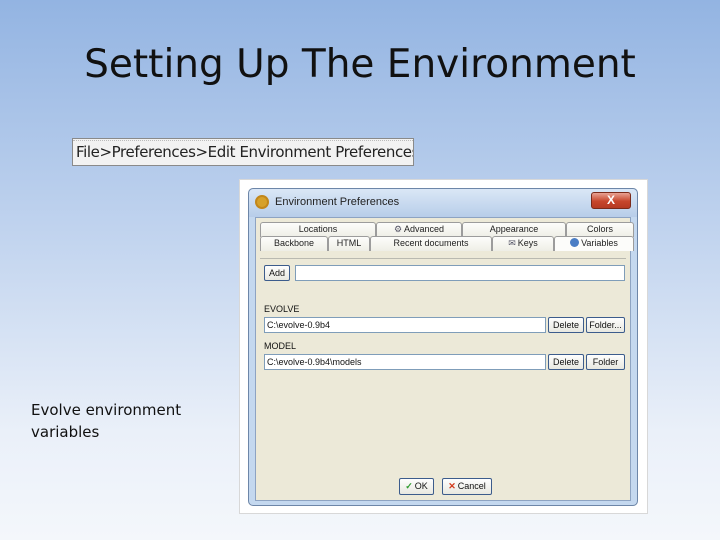 This screenshot has width=720, height=540. What do you see at coordinates (398, 229) in the screenshot?
I see `gear-icon: ⚙` at bounding box center [398, 229].